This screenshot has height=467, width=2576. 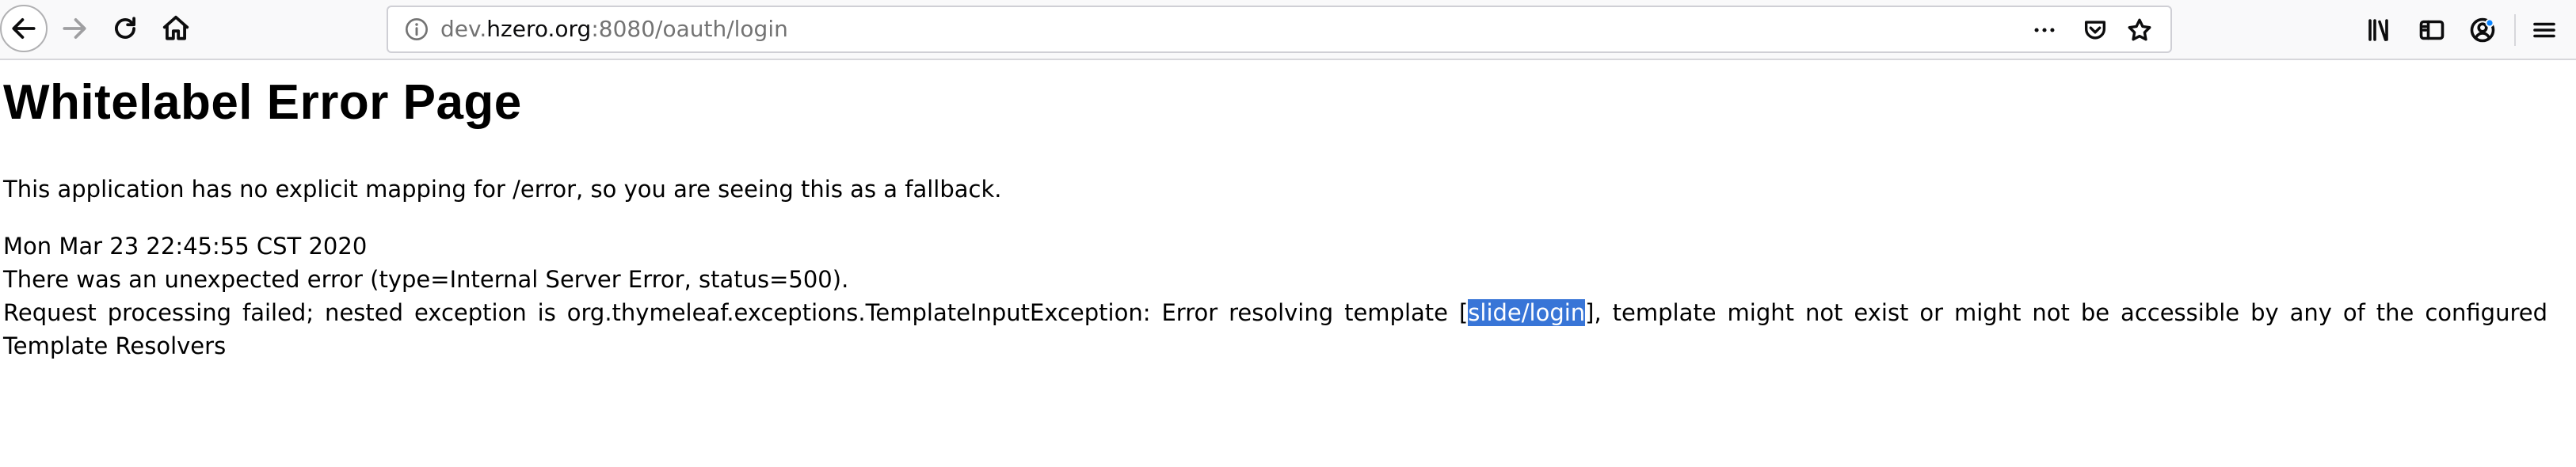 I want to click on forward-button, so click(x=75, y=28).